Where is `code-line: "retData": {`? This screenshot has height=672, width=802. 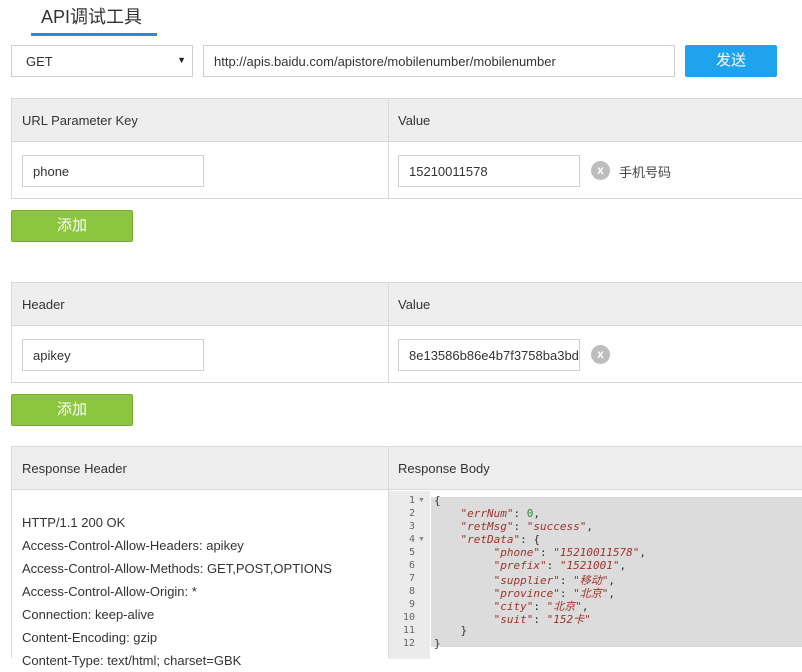 code-line: "retData": { is located at coordinates (500, 539).